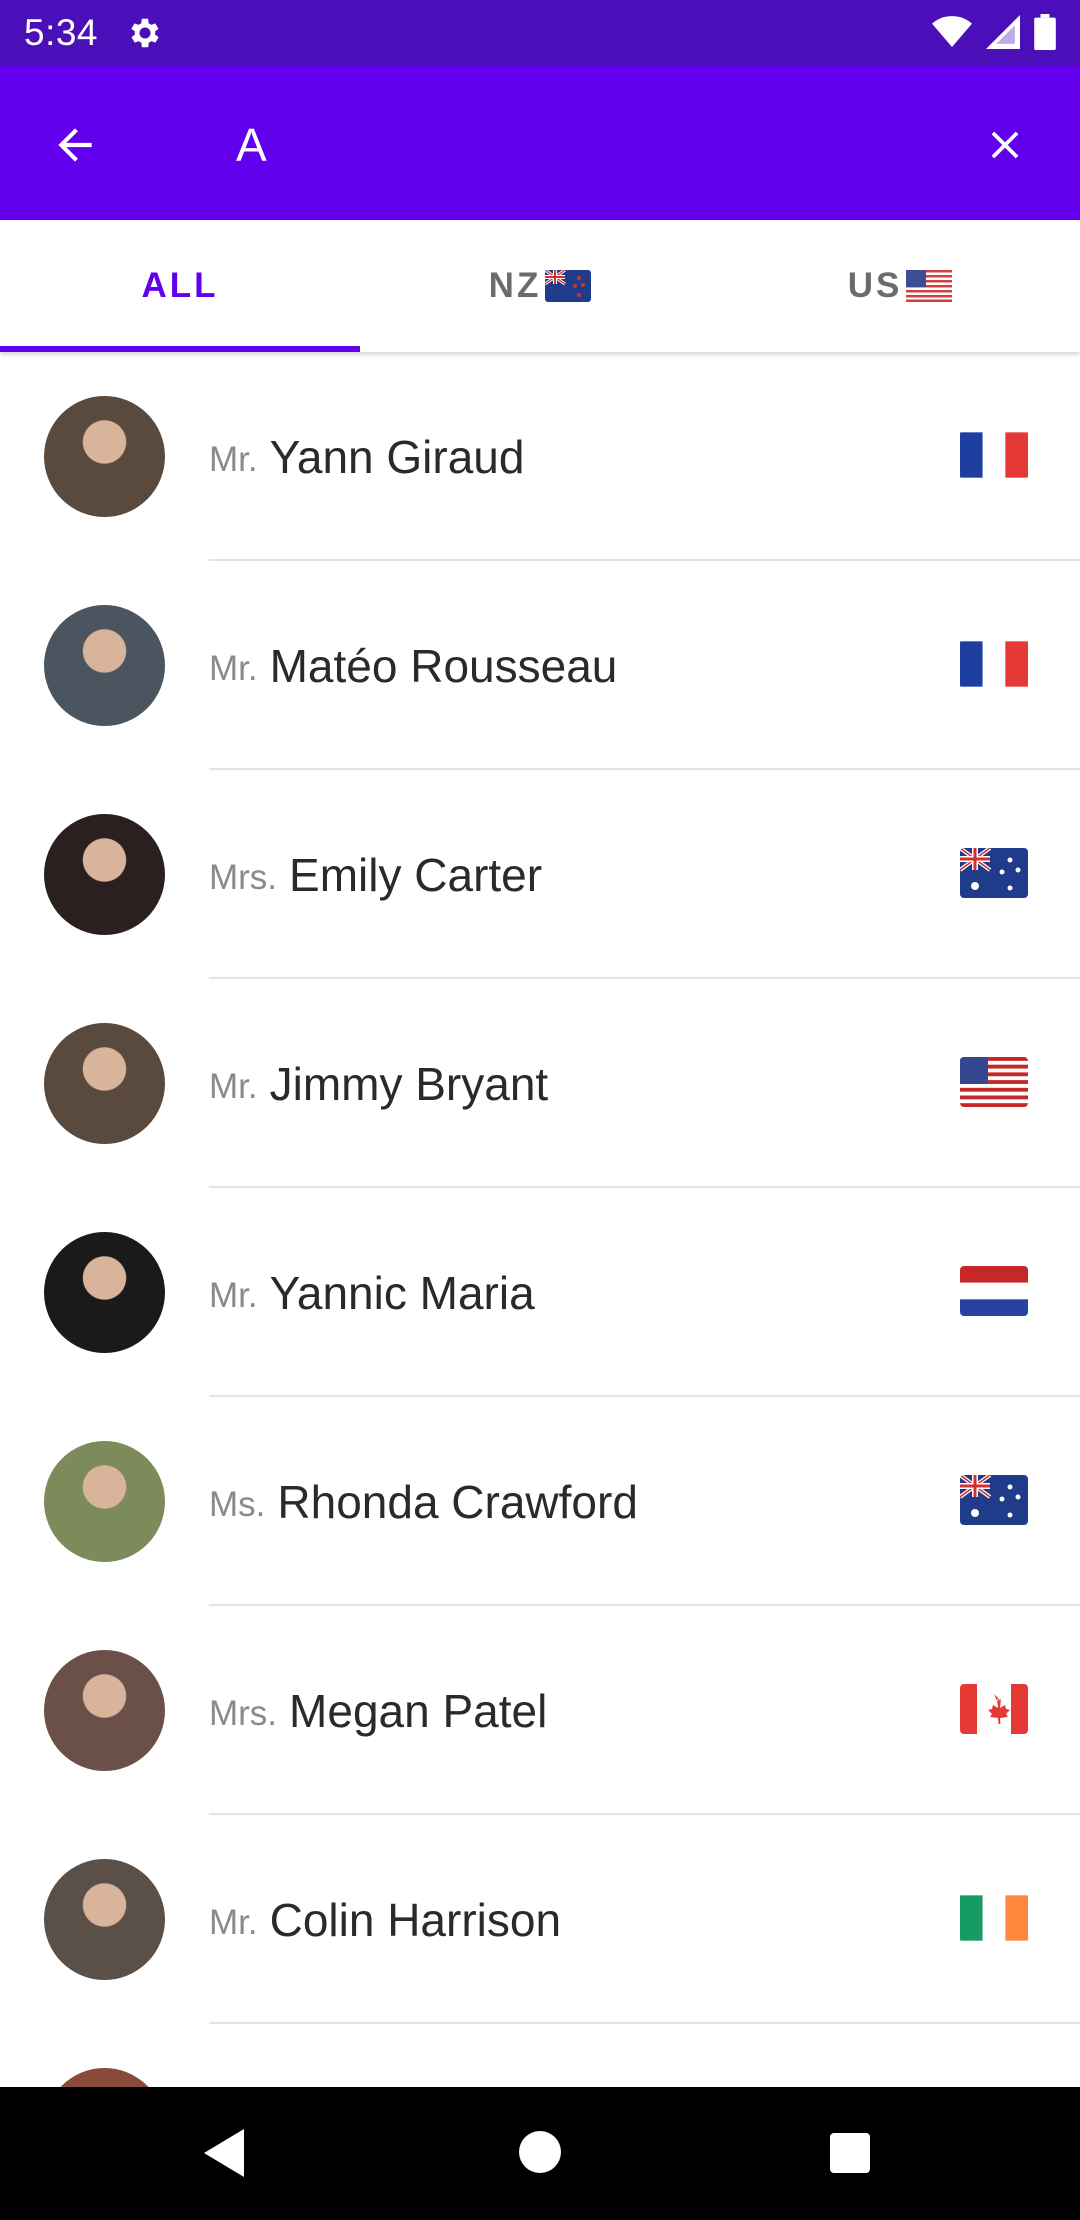 Image resolution: width=1080 pixels, height=2220 pixels. Describe the element at coordinates (994, 1918) in the screenshot. I see `flag-ie-icon` at that location.